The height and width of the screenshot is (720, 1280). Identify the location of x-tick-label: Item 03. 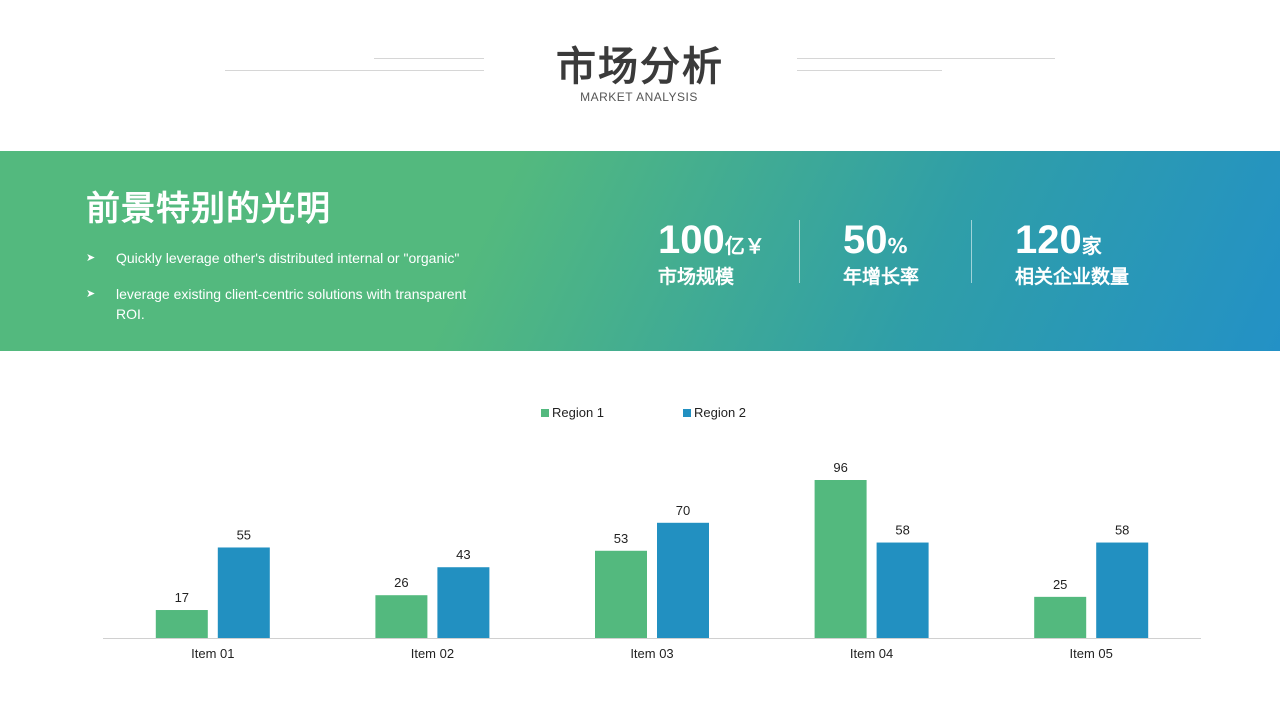
(651, 653).